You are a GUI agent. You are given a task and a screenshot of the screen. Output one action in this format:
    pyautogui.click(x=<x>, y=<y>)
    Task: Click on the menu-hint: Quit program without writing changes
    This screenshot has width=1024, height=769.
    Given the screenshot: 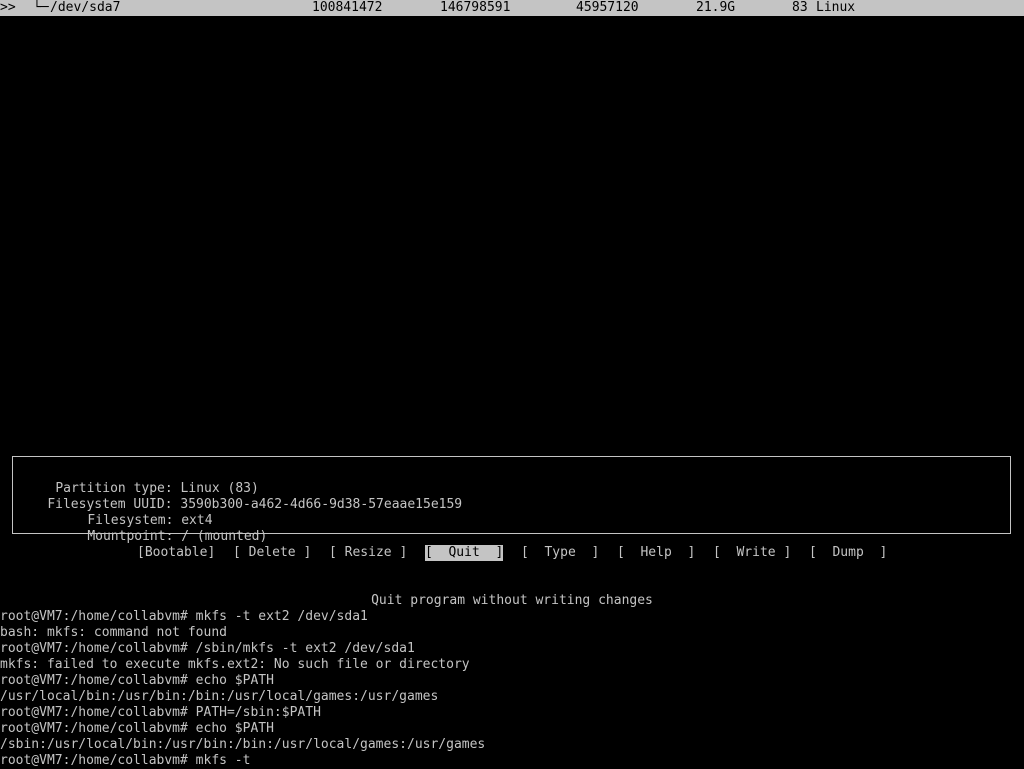 What is the action you would take?
    pyautogui.click(x=512, y=600)
    